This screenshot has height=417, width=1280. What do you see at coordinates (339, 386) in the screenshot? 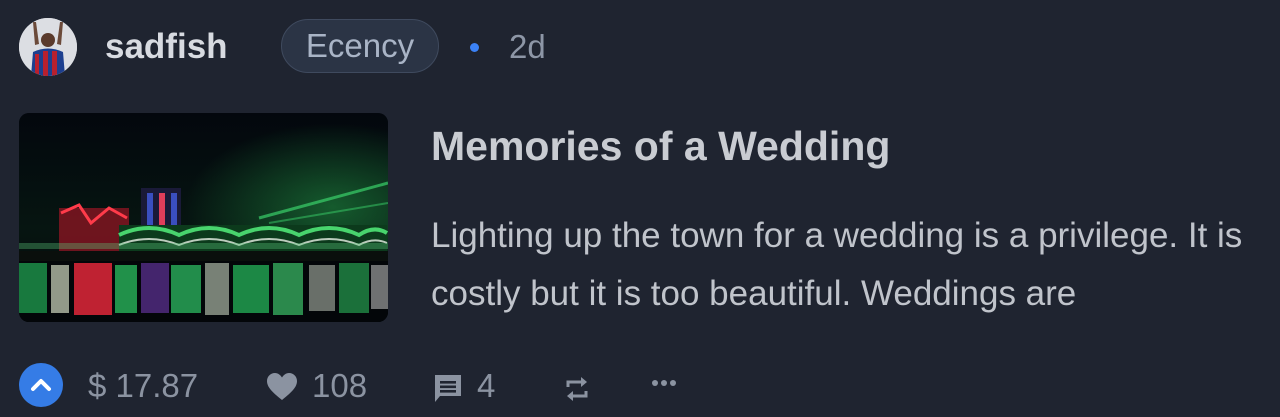
I see `votes-count: 108` at bounding box center [339, 386].